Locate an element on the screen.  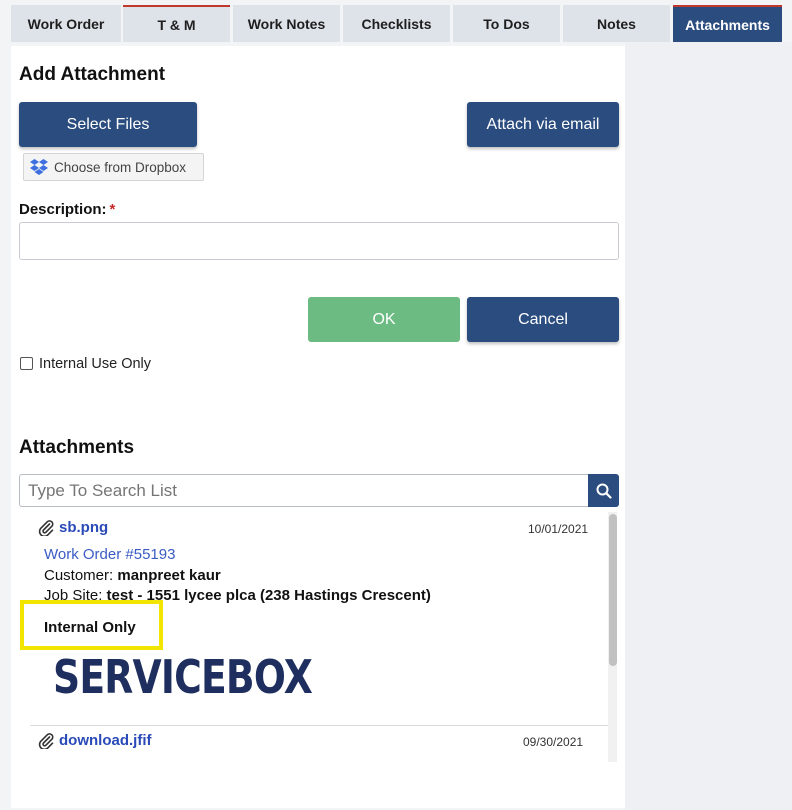
work-order-link: Work Order #55193 is located at coordinates (109, 554).